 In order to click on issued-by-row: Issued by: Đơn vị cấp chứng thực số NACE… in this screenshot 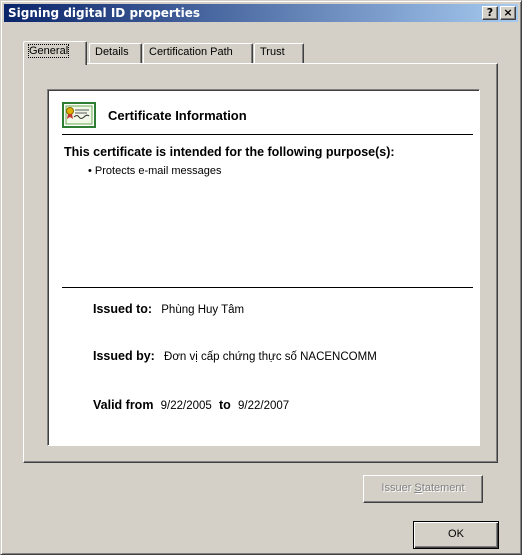, I will do `click(235, 356)`.